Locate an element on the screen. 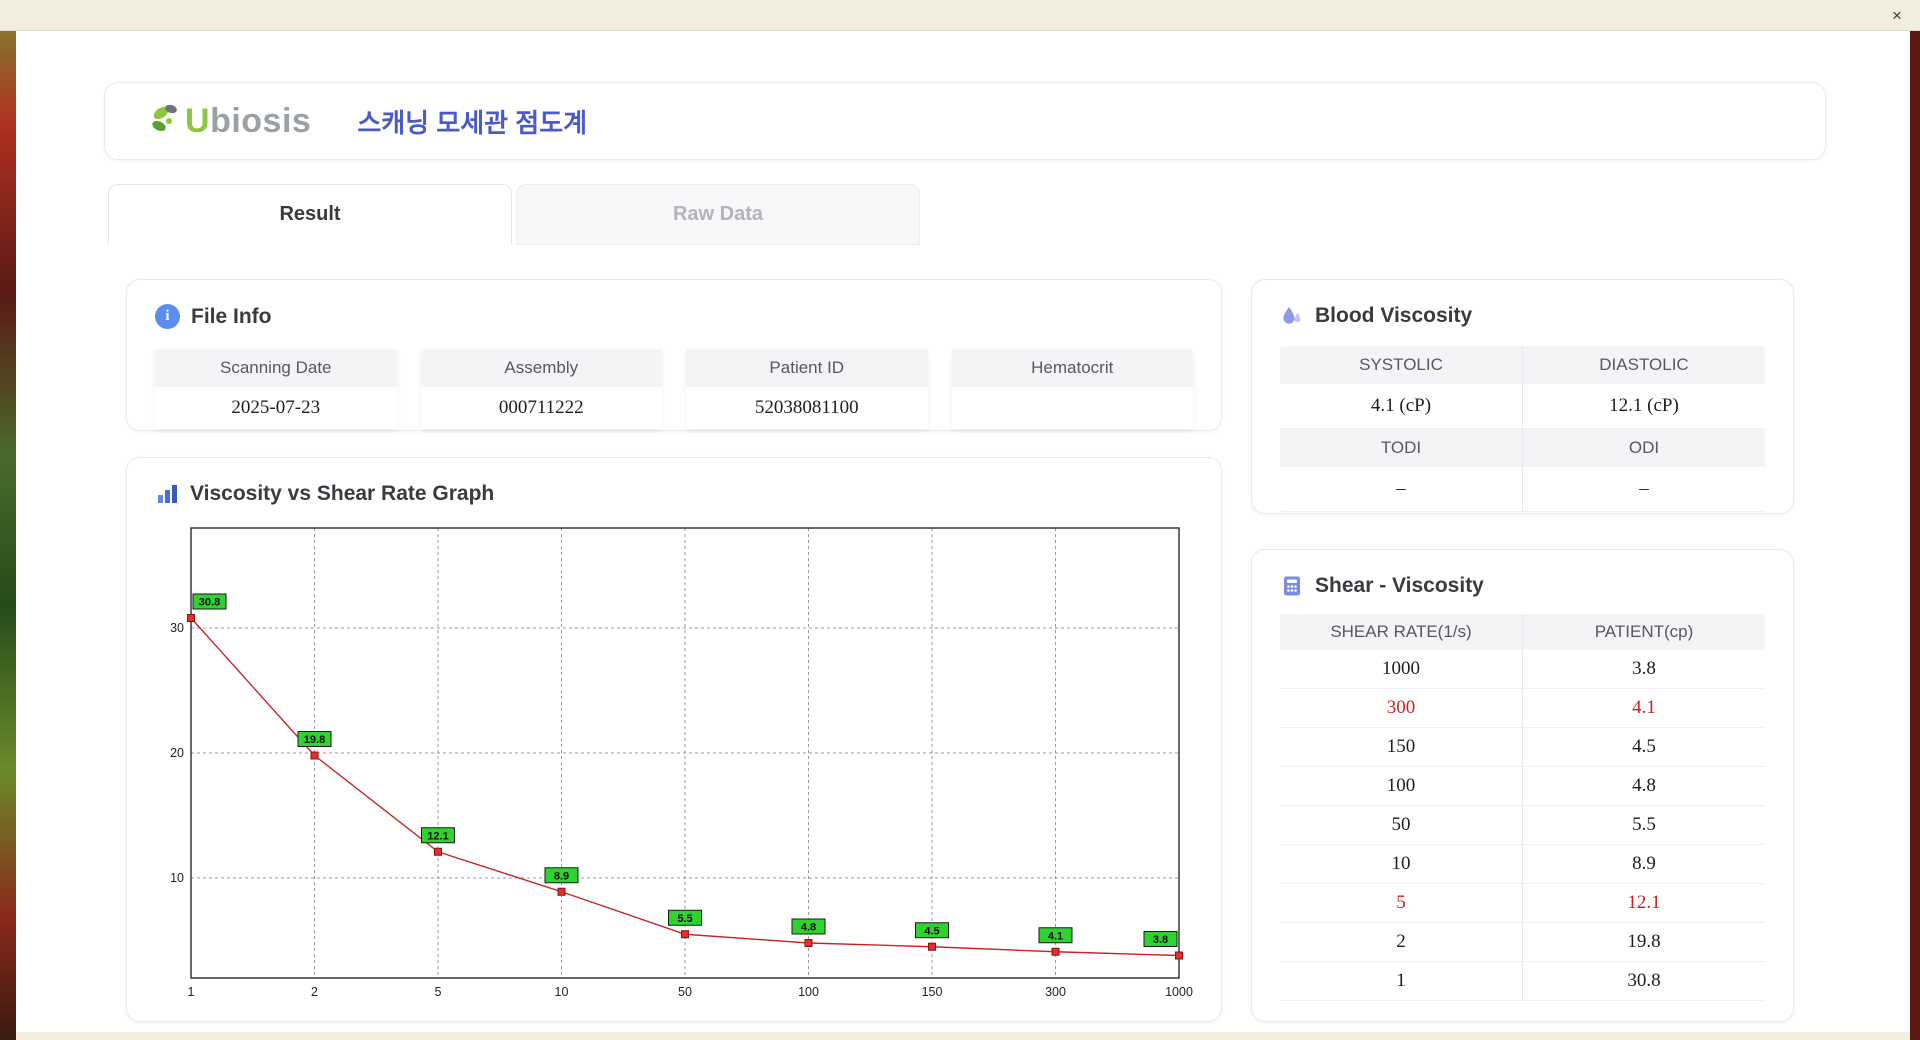 The height and width of the screenshot is (1040, 1920). field-assembly: Assembly 000711222 is located at coordinates (541, 389).